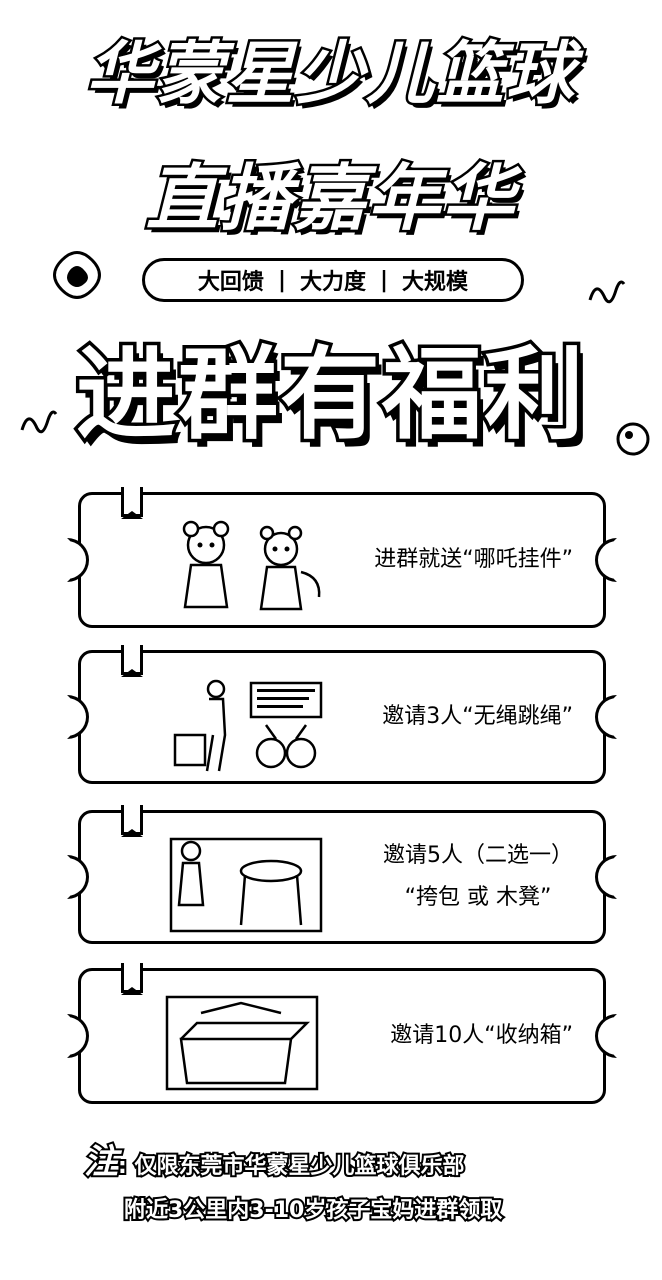 The width and height of the screenshot is (662, 1280). Describe the element at coordinates (299, 1166) in the screenshot. I see `note-text-1: 仅限东莞市华蒙星少儿篮球俱乐部` at that location.